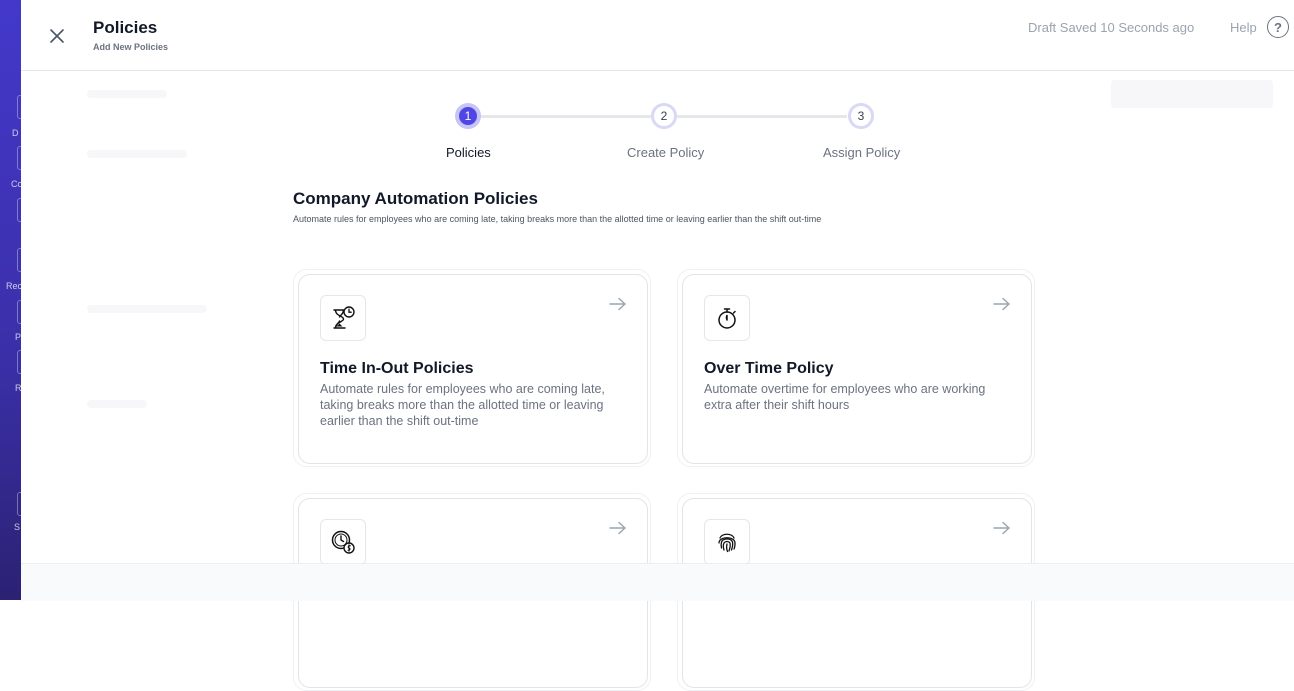 This screenshot has width=1294, height=691. I want to click on background-ghost-button, so click(1192, 94).